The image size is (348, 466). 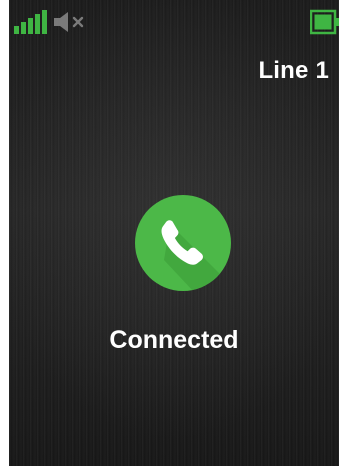 I want to click on speaker-muted-icon, so click(x=69, y=22).